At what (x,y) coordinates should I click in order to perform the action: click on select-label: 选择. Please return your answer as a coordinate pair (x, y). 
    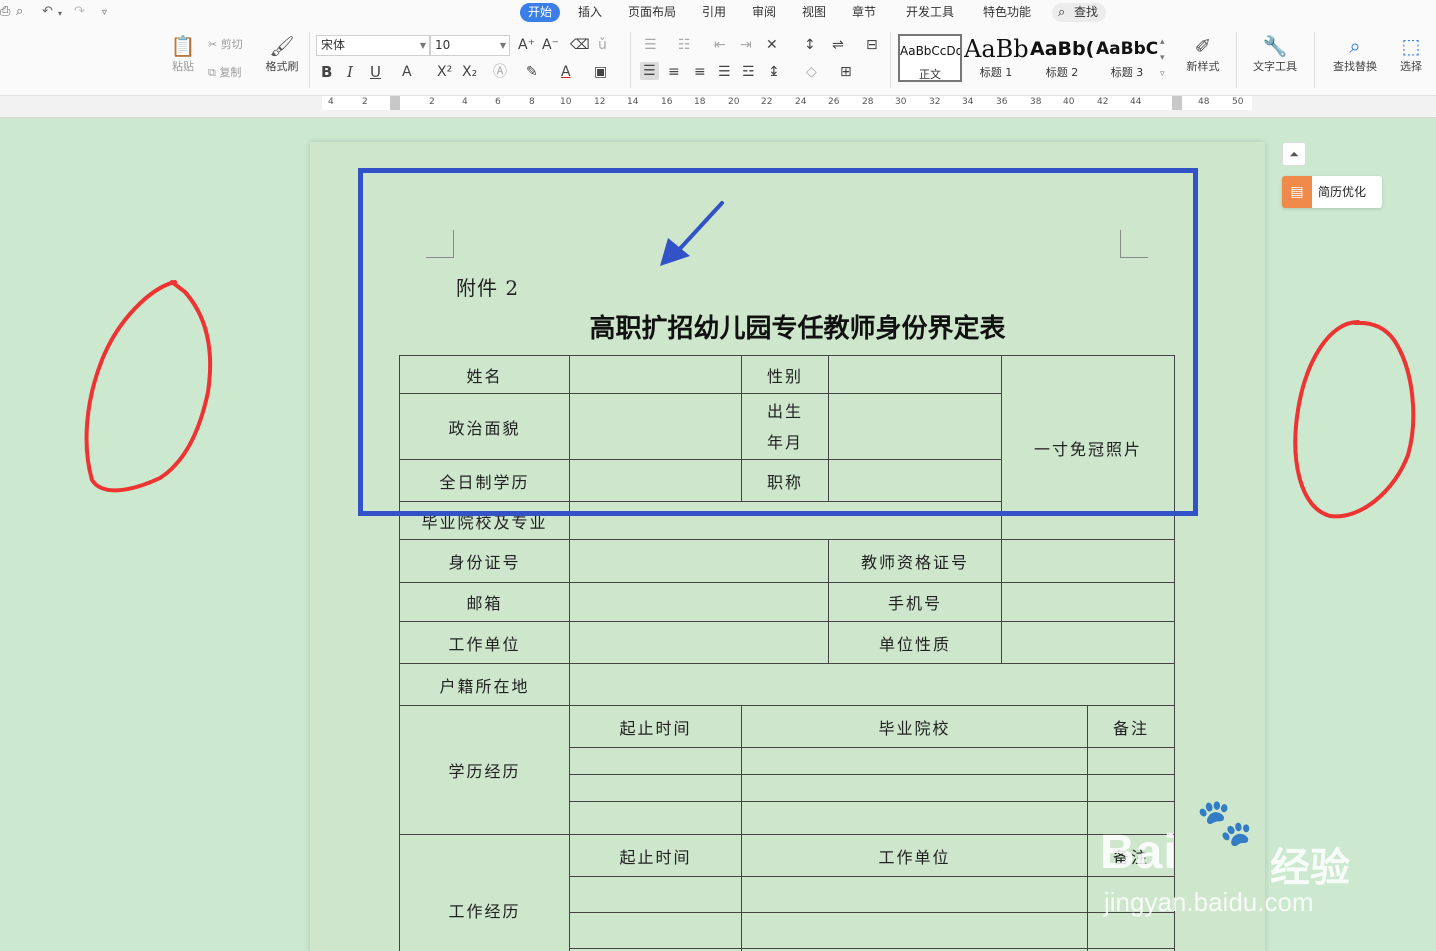
    Looking at the image, I should click on (1411, 66).